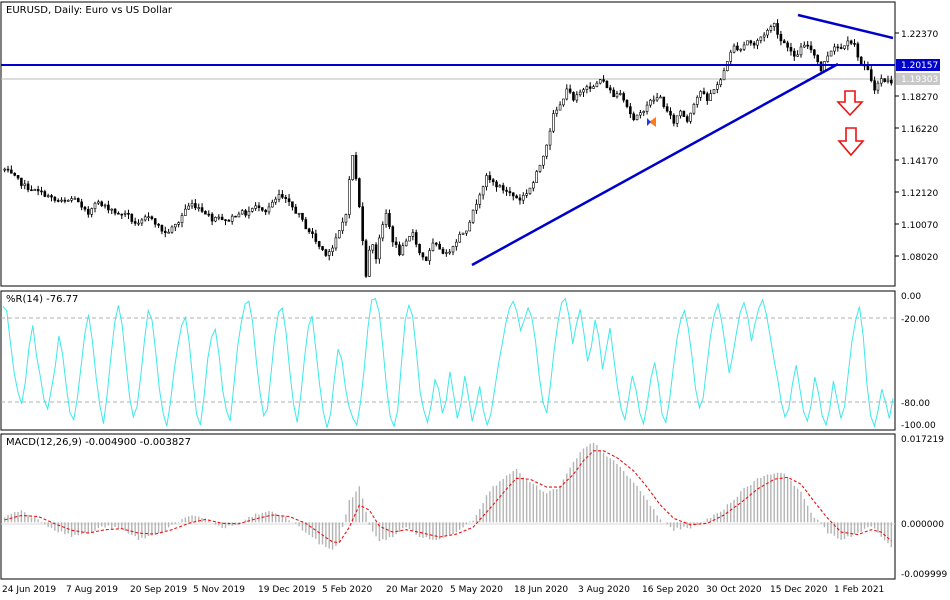  What do you see at coordinates (859, 590) in the screenshot?
I see `time-tick-label: 1 Feb 2021` at bounding box center [859, 590].